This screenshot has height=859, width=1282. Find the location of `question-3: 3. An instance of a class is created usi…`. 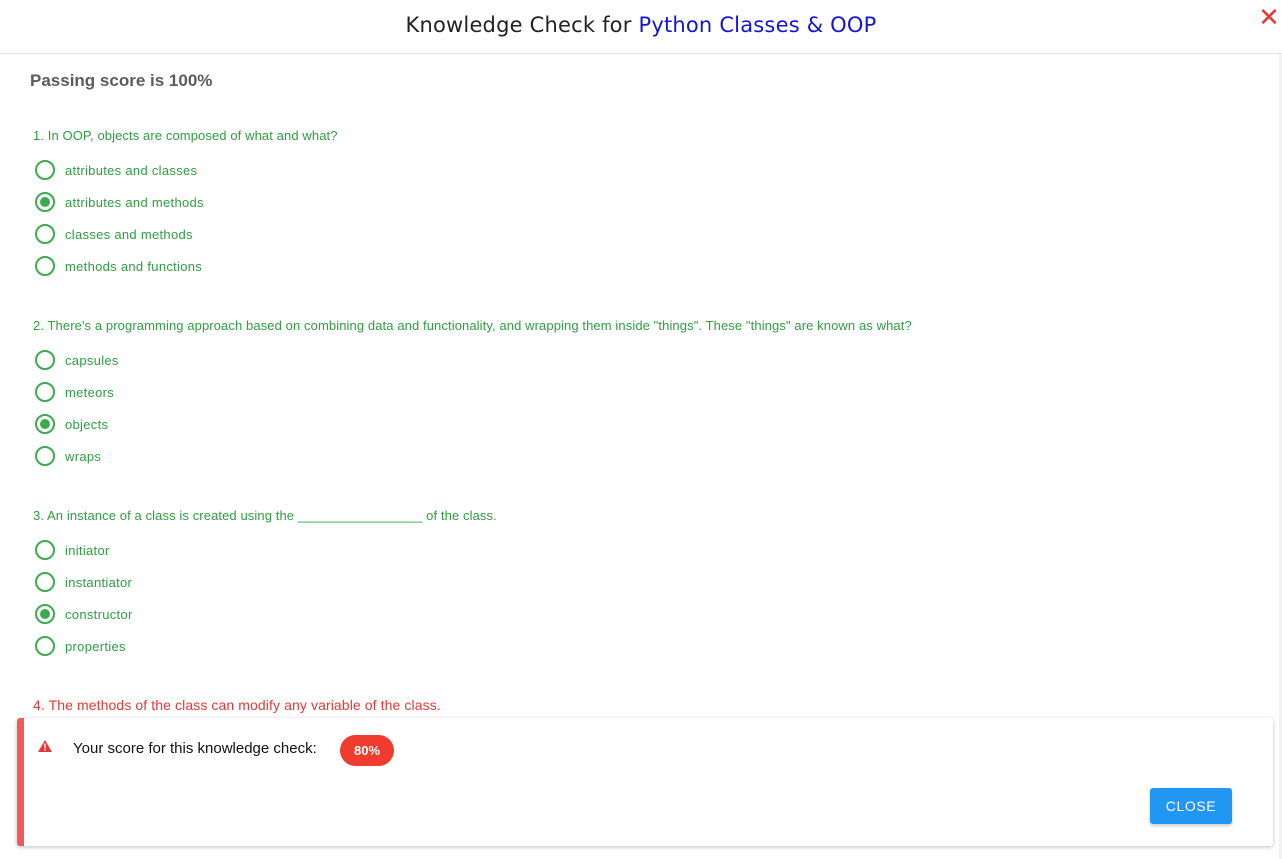

question-3: 3. An instance of a class is created usi… is located at coordinates (265, 585).